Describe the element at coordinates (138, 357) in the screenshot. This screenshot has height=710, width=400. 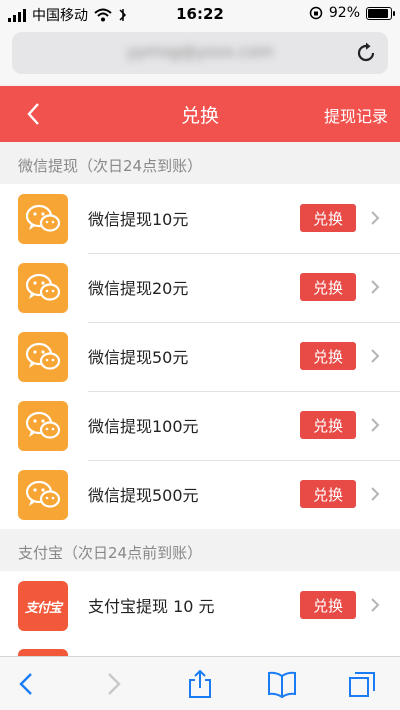
I see `item-label: 微信提现50元` at that location.